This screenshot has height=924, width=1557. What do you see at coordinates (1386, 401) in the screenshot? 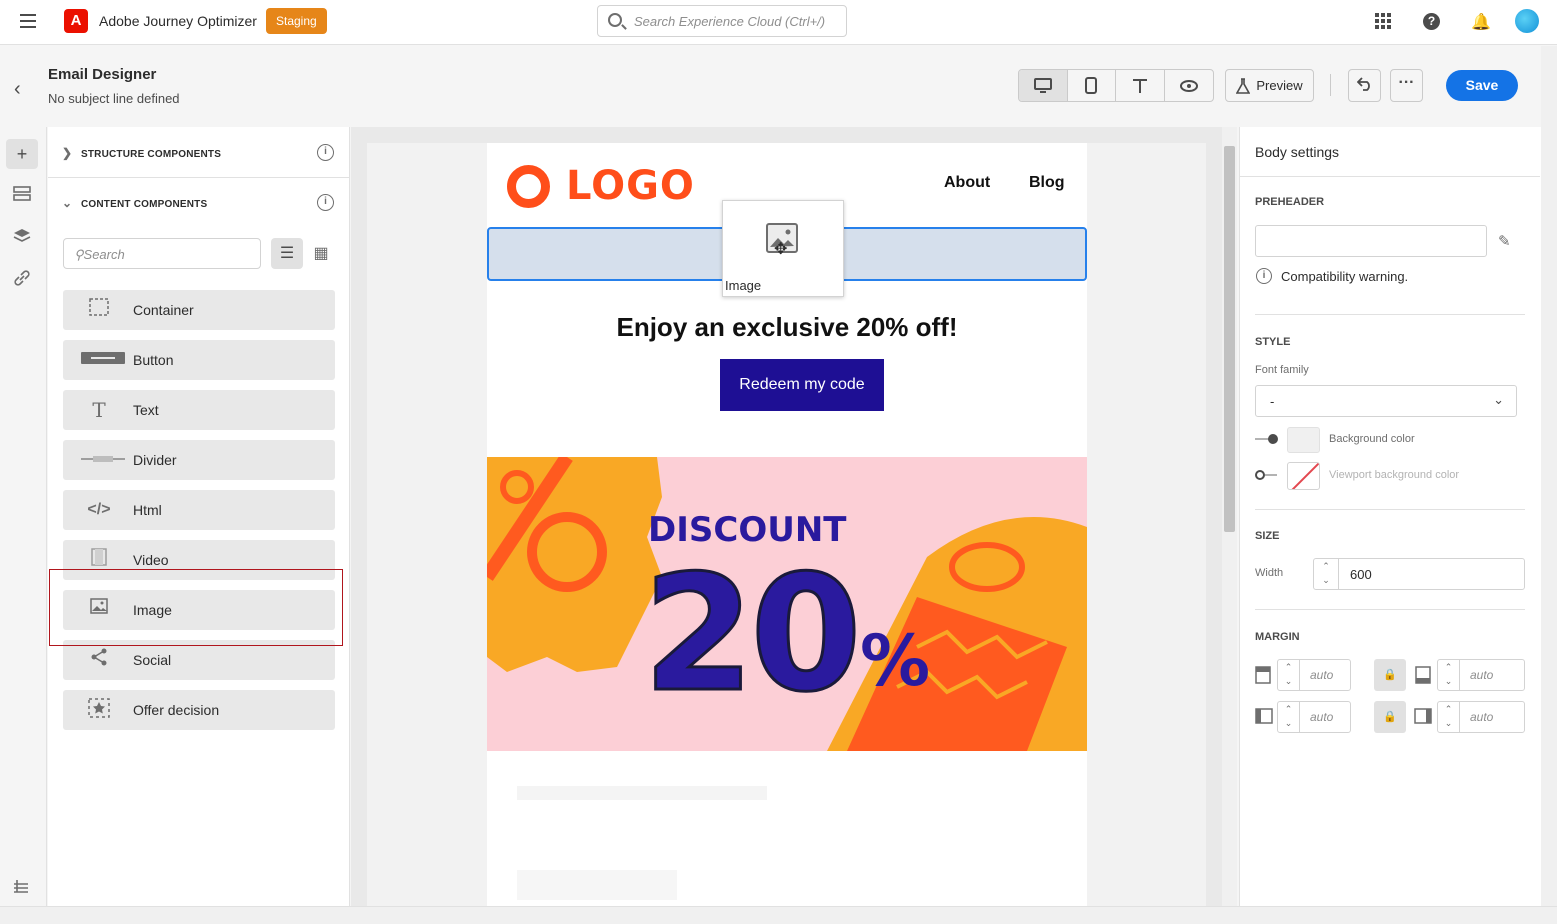
I see `font-family-select: - ⌄` at bounding box center [1386, 401].